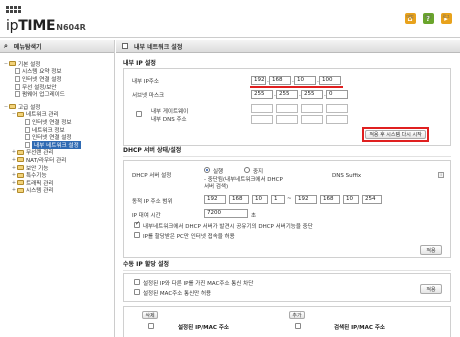 This screenshot has width=460, height=337. What do you see at coordinates (431, 250) in the screenshot?
I see `dhcp-apply-button: 적용` at bounding box center [431, 250].